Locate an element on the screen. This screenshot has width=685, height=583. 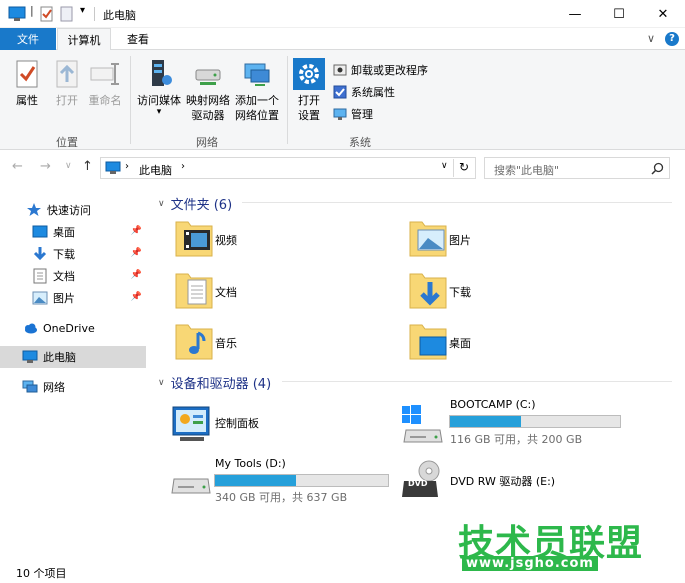
tab-file: 文件 is located at coordinates (28, 39).